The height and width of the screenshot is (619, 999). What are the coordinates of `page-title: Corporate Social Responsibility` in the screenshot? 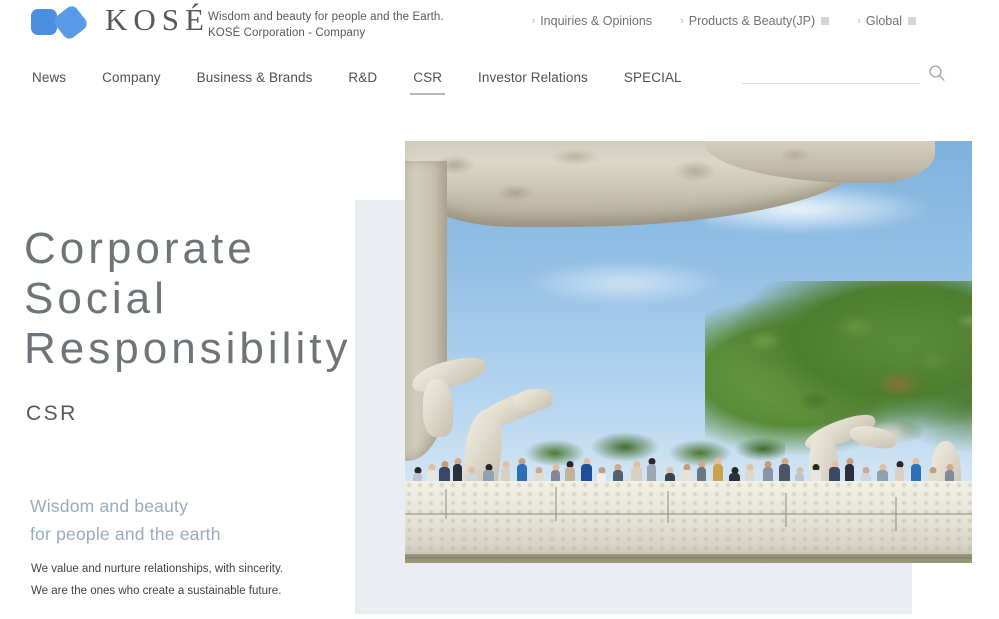 It's located at (188, 298).